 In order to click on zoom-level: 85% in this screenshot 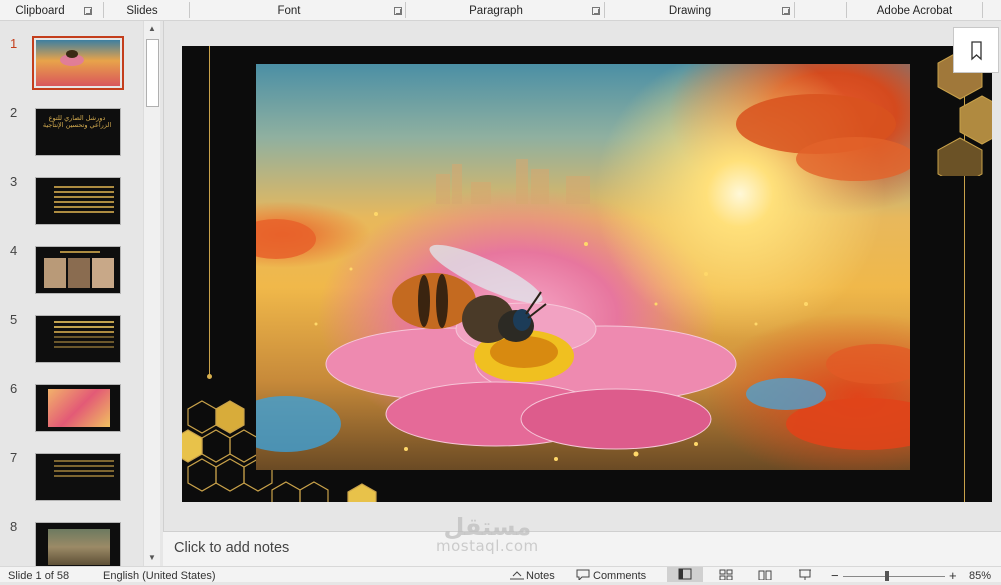, I will do `click(980, 576)`.